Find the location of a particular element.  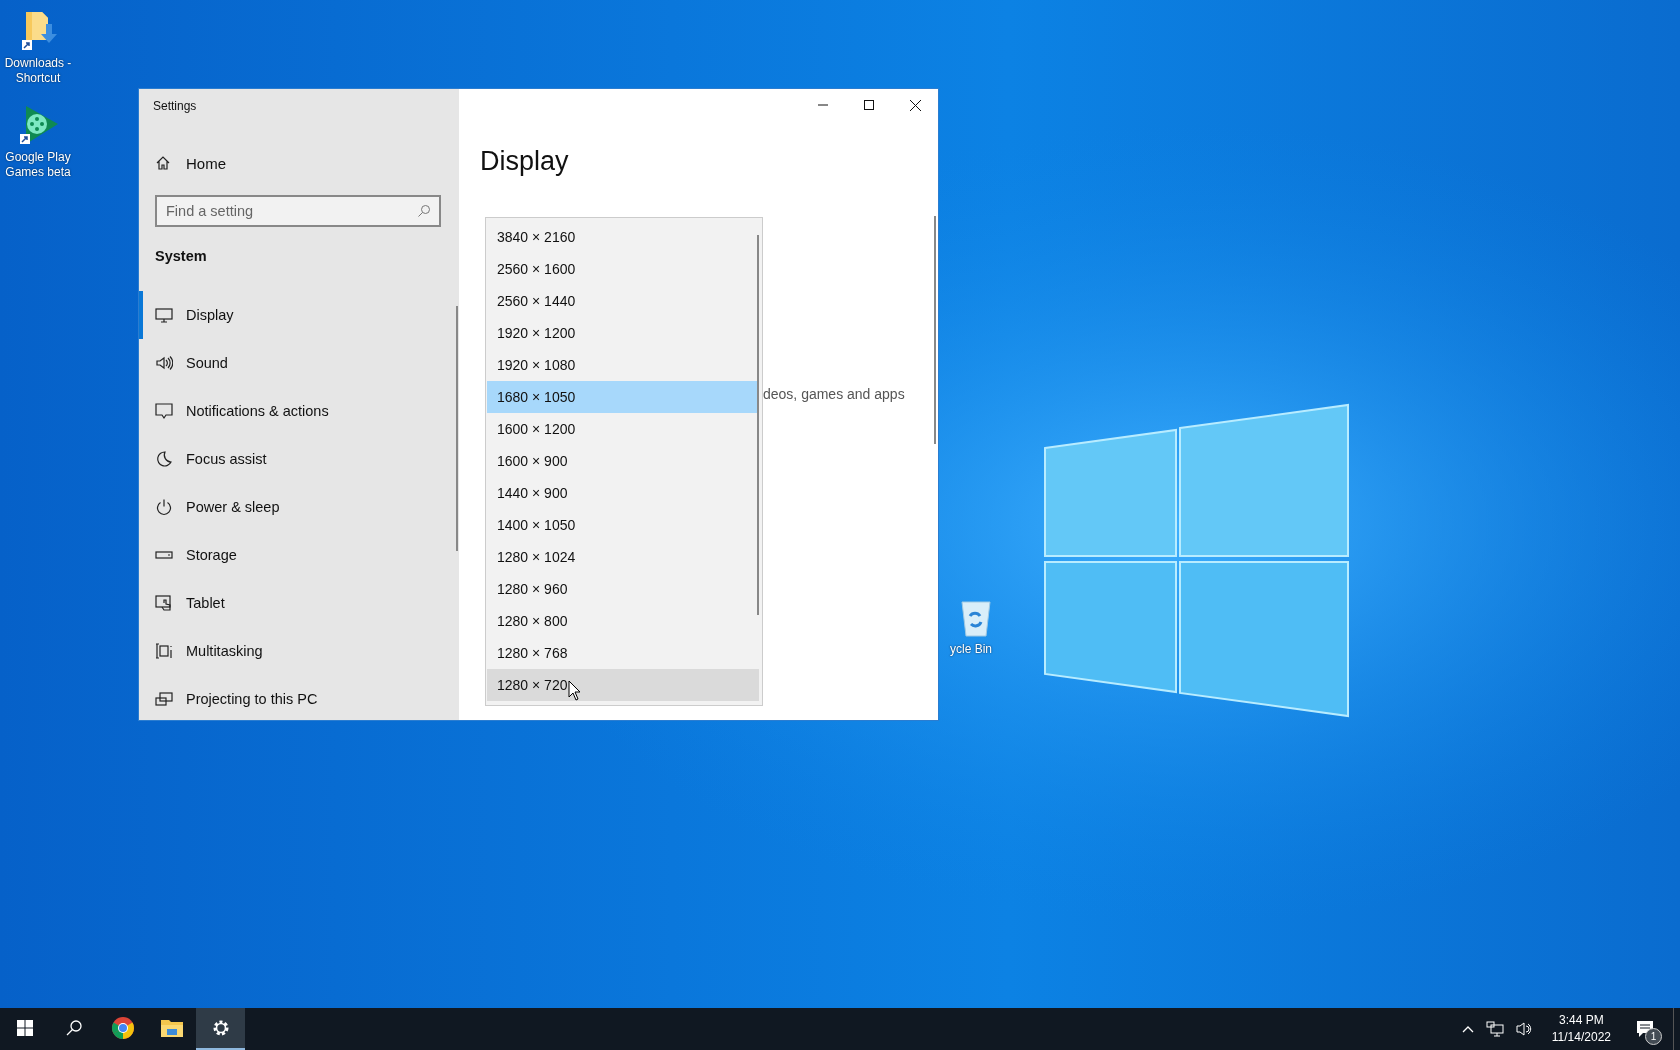

nav-item: Storage is located at coordinates (299, 555).